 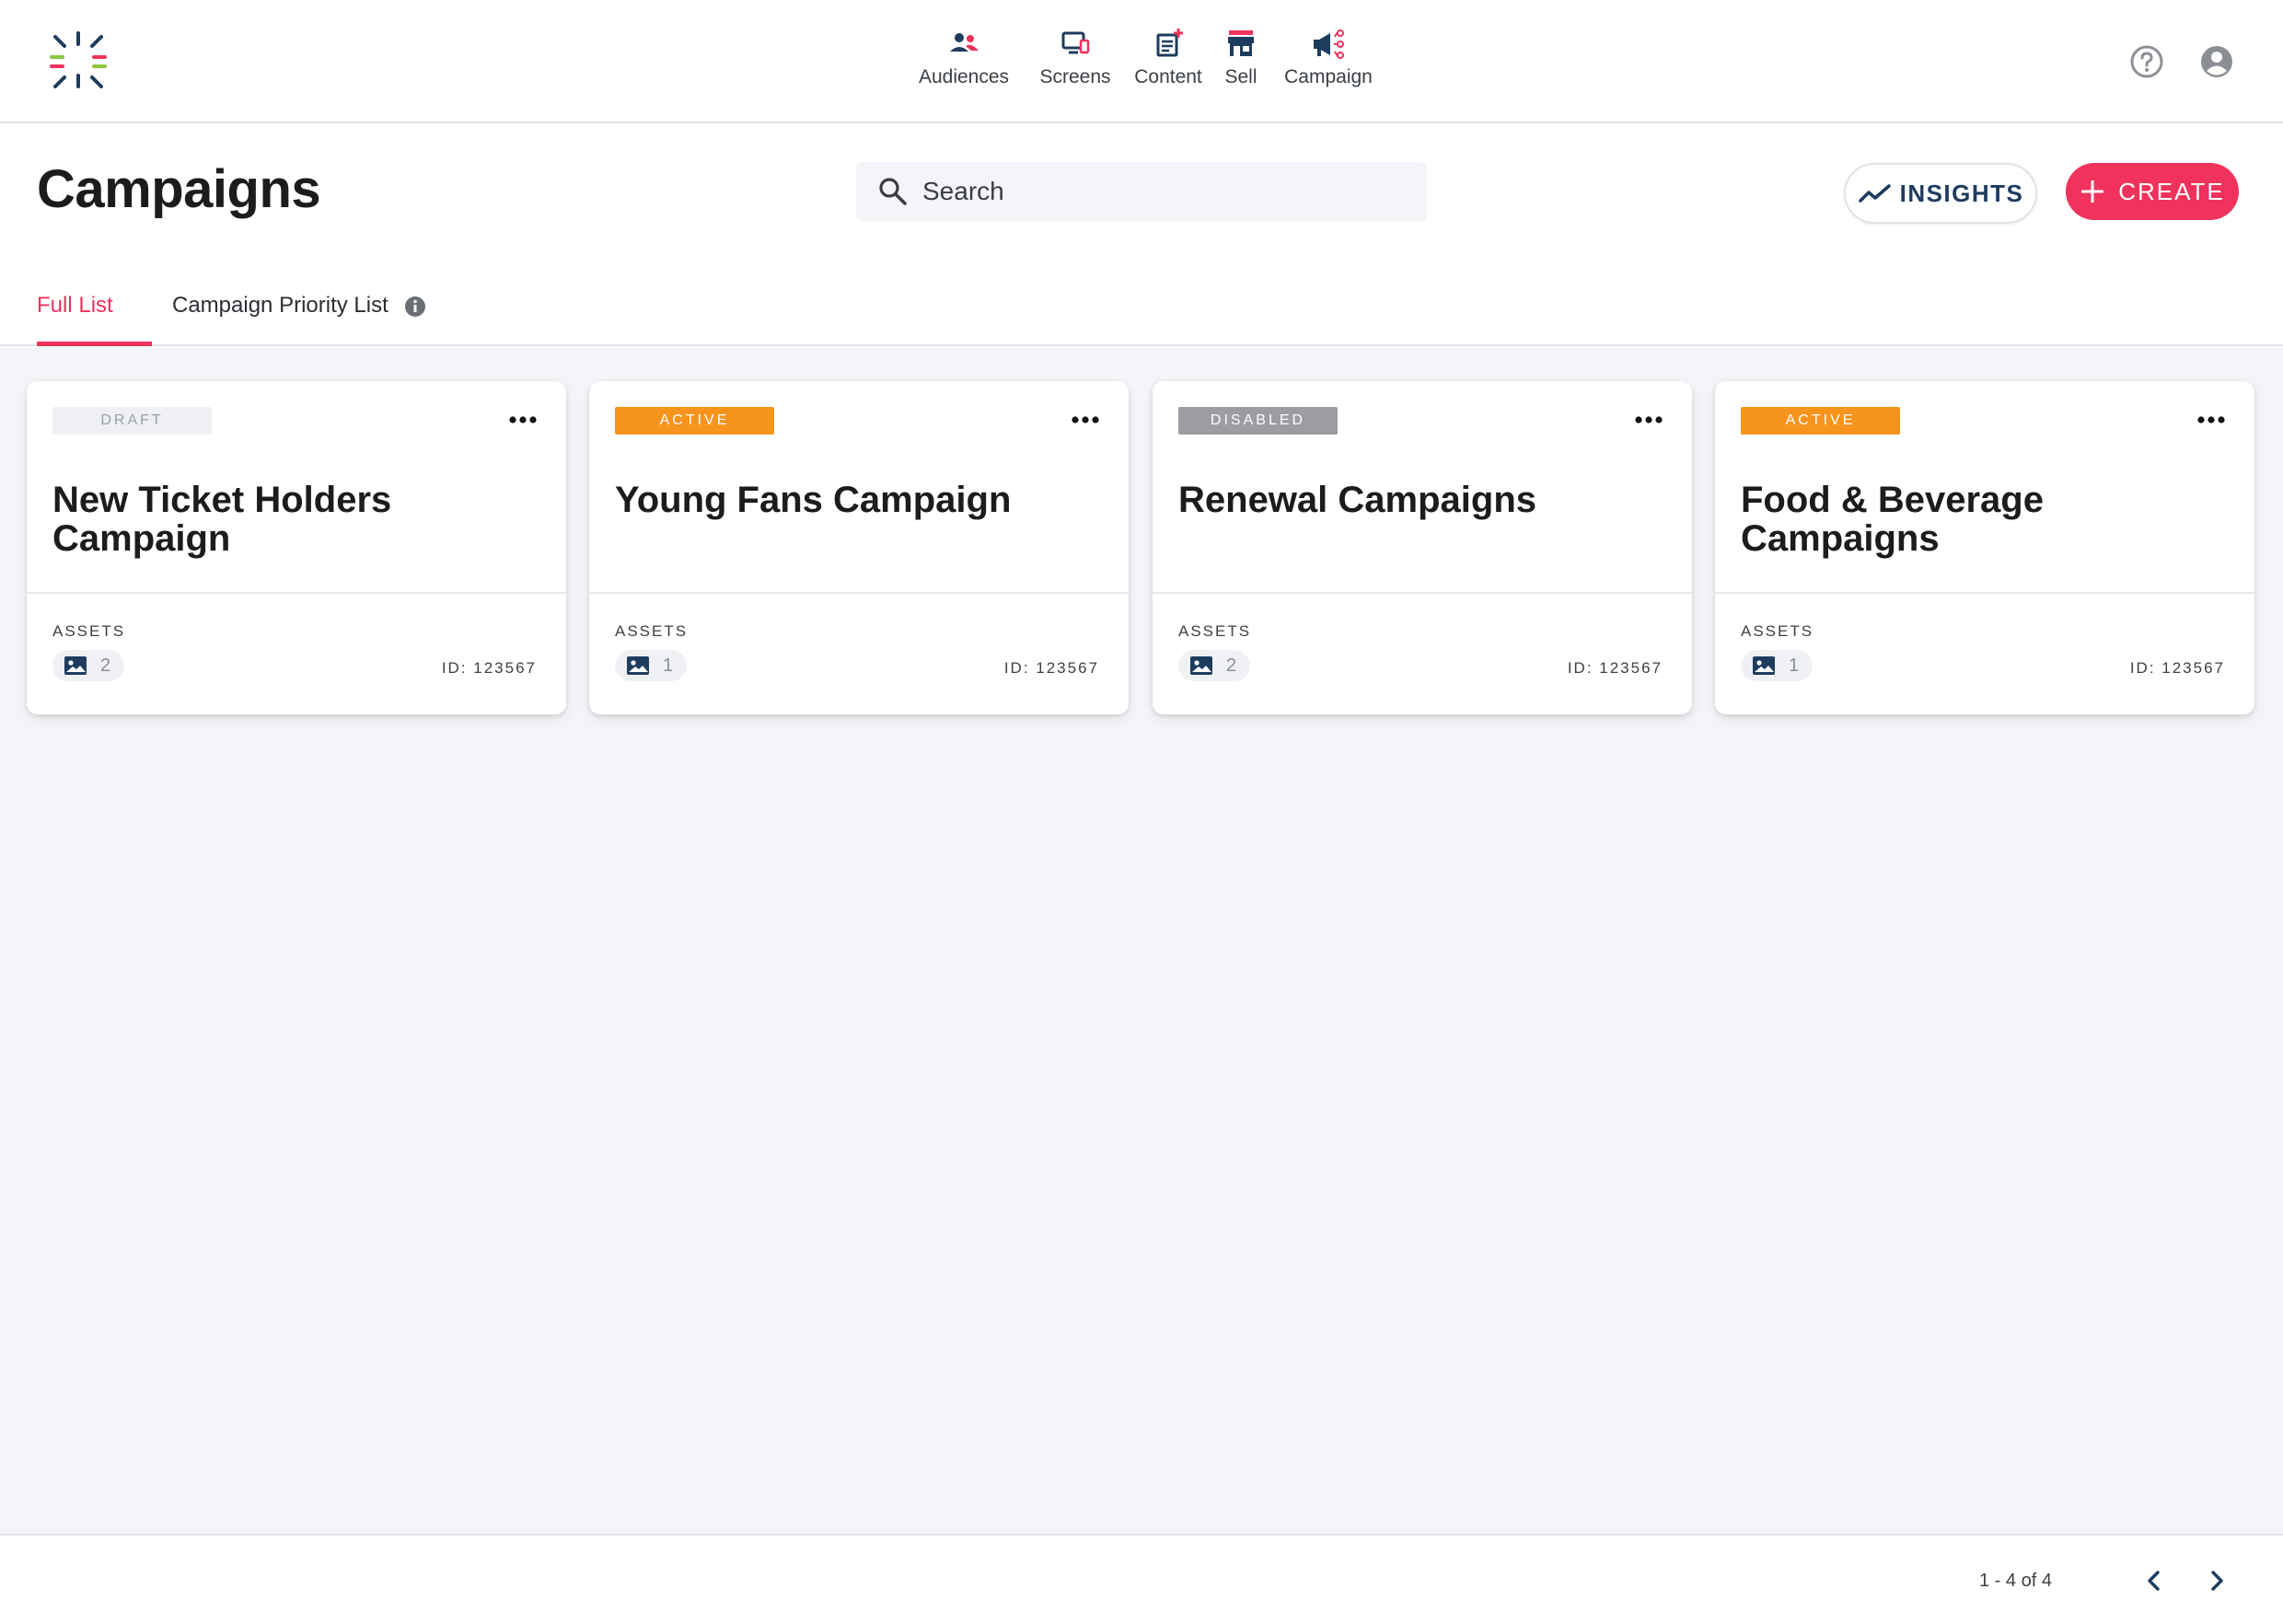 What do you see at coordinates (280, 305) in the screenshot?
I see `tab-priority-label: Campaign Priority List` at bounding box center [280, 305].